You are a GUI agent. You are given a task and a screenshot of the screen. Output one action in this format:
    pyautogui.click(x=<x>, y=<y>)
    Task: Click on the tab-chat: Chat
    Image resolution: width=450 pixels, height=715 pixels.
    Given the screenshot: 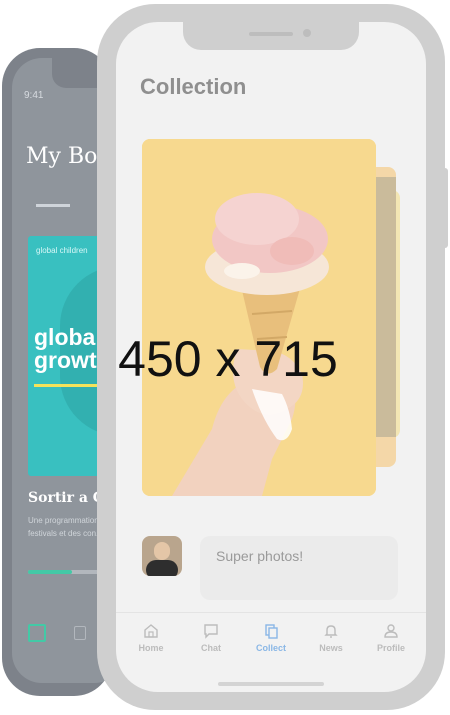 What is the action you would take?
    pyautogui.click(x=211, y=643)
    